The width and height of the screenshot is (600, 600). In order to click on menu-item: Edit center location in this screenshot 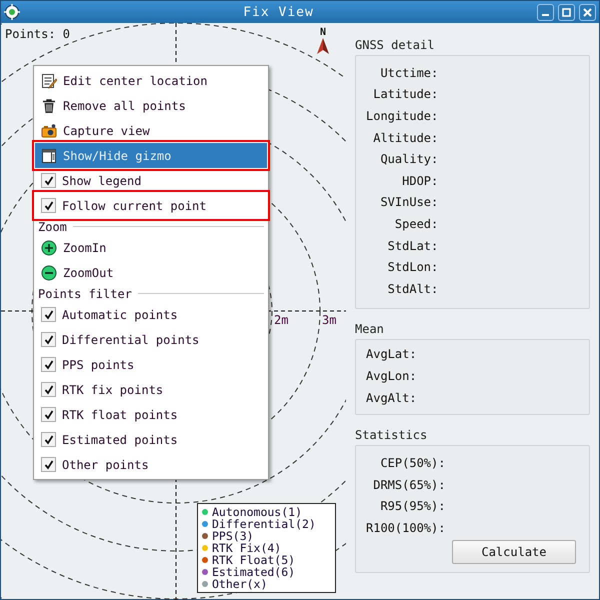, I will do `click(151, 80)`.